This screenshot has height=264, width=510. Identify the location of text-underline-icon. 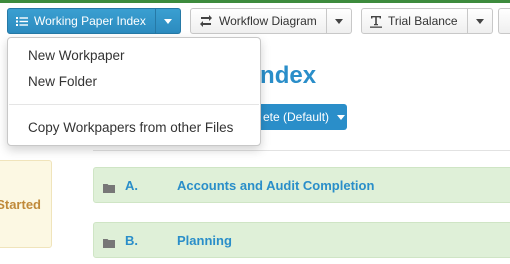
(376, 21).